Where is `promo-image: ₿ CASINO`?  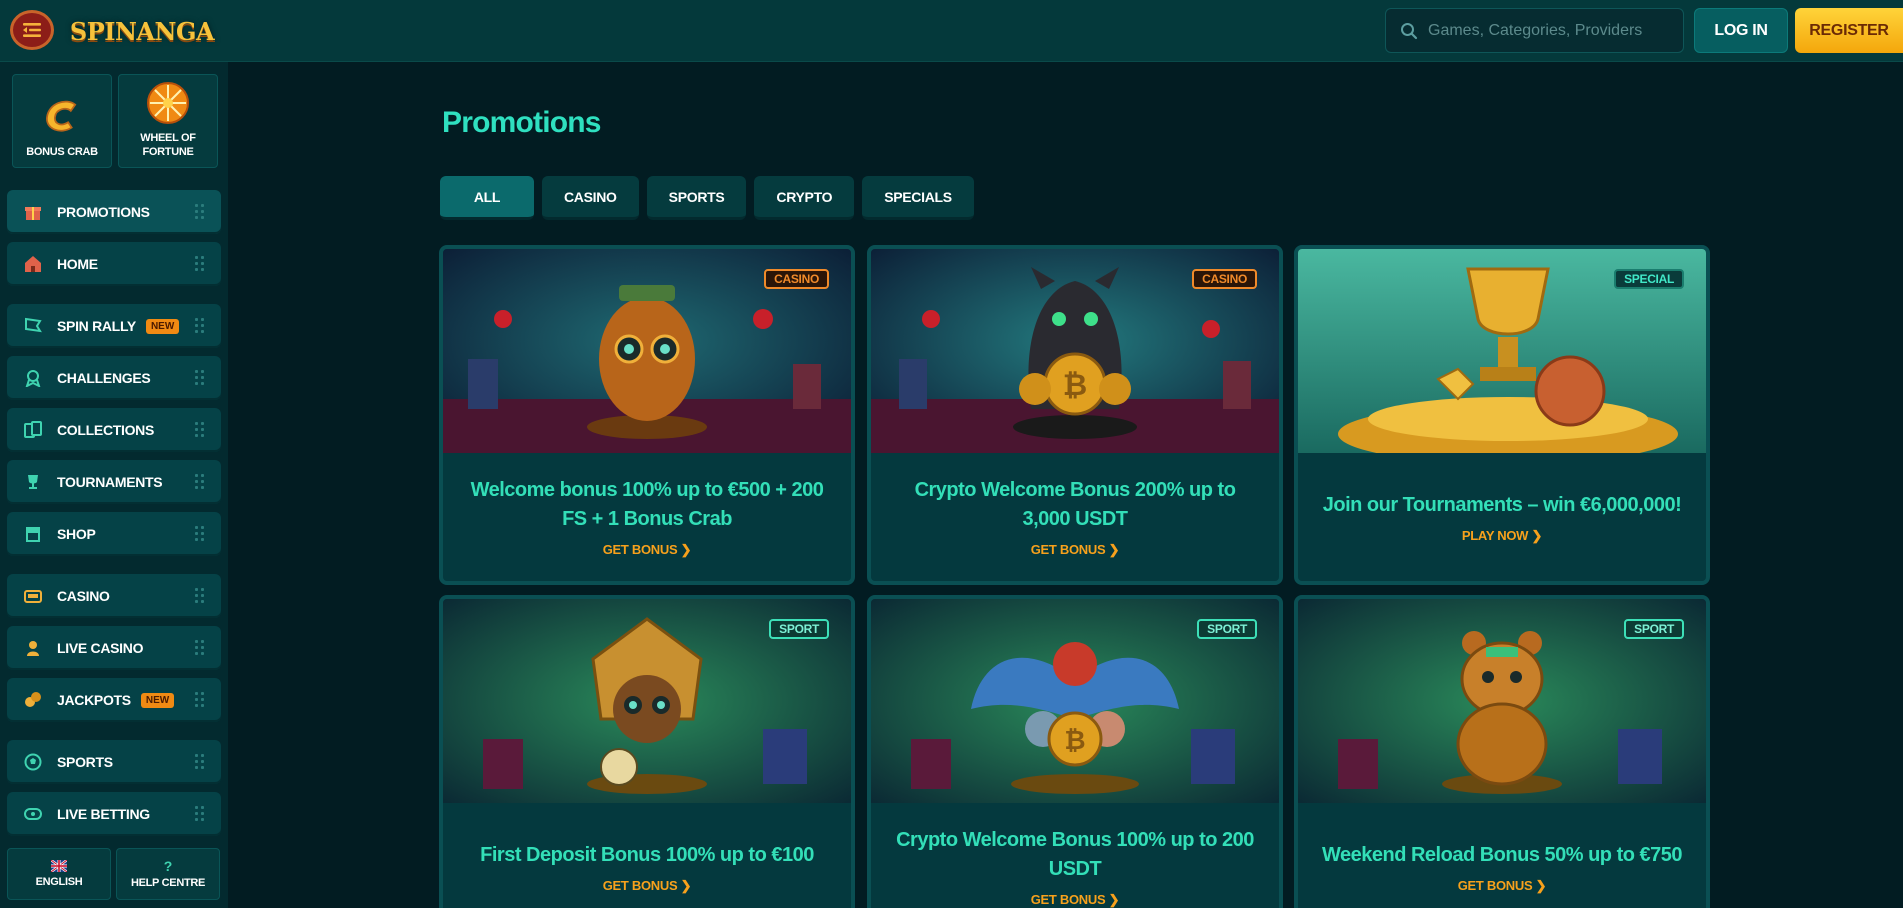
promo-image: ₿ CASINO is located at coordinates (1075, 351).